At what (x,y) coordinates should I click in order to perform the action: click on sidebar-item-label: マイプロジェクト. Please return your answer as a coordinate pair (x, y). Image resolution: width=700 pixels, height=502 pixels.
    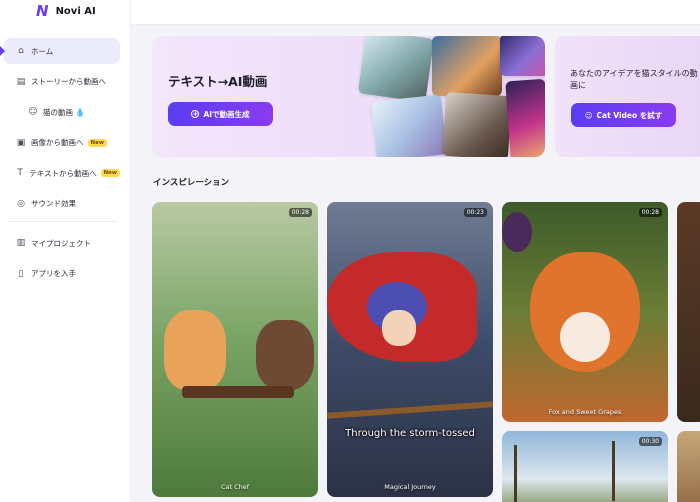
    Looking at the image, I should click on (61, 243).